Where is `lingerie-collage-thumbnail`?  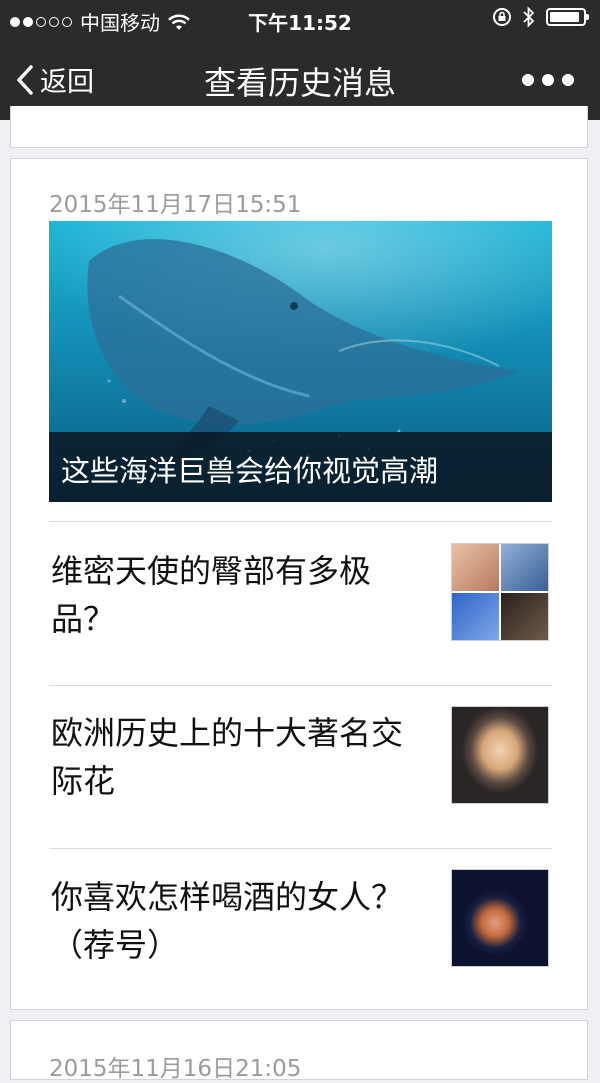
lingerie-collage-thumbnail is located at coordinates (500, 592).